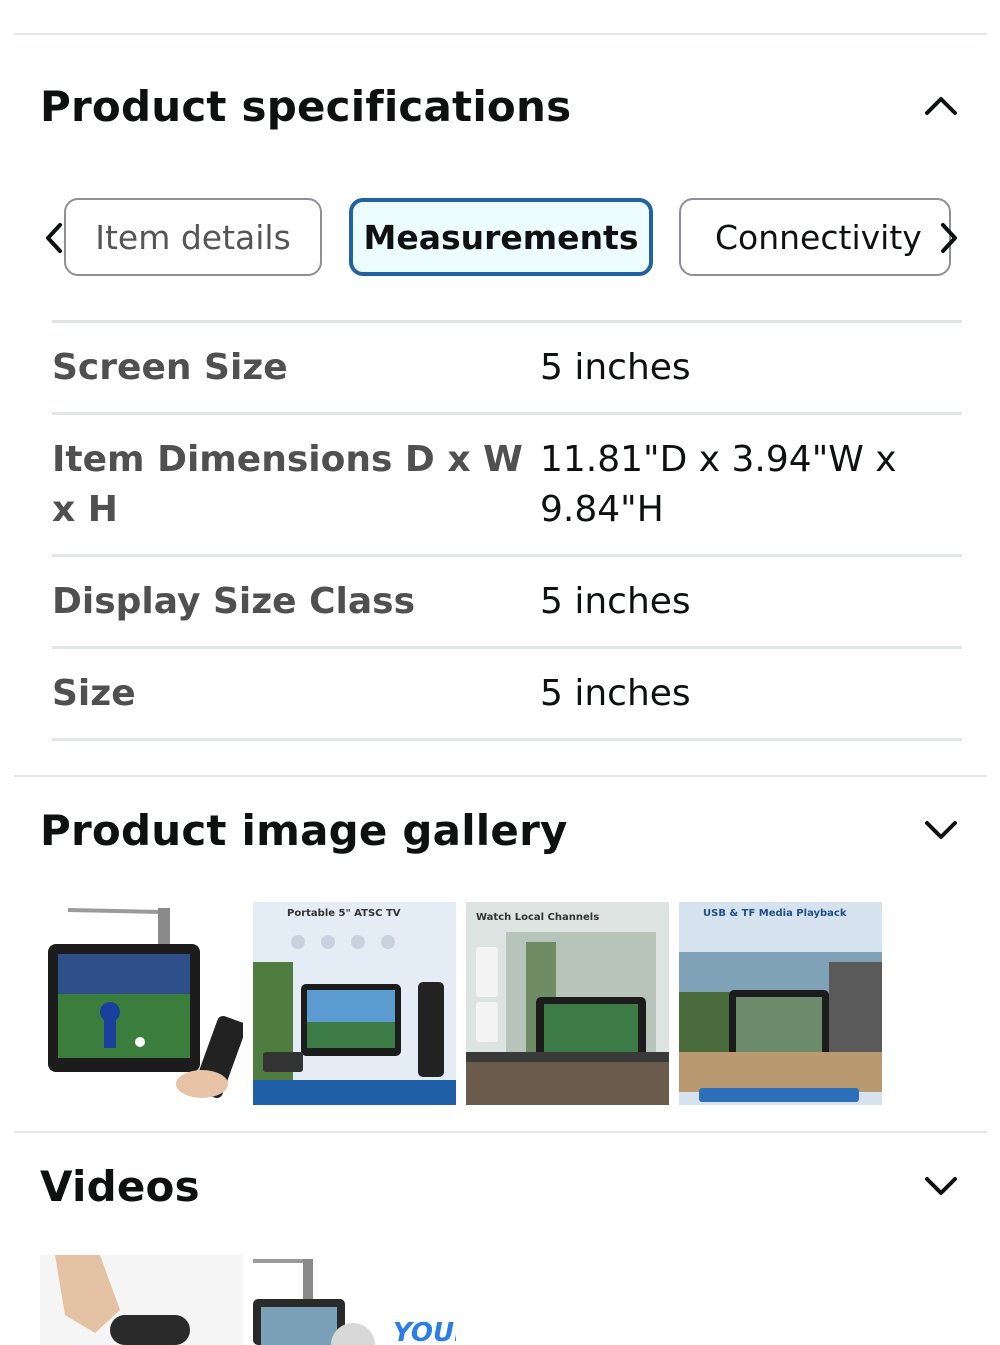  What do you see at coordinates (424, 1331) in the screenshot?
I see `video-partial-text: YOUR` at bounding box center [424, 1331].